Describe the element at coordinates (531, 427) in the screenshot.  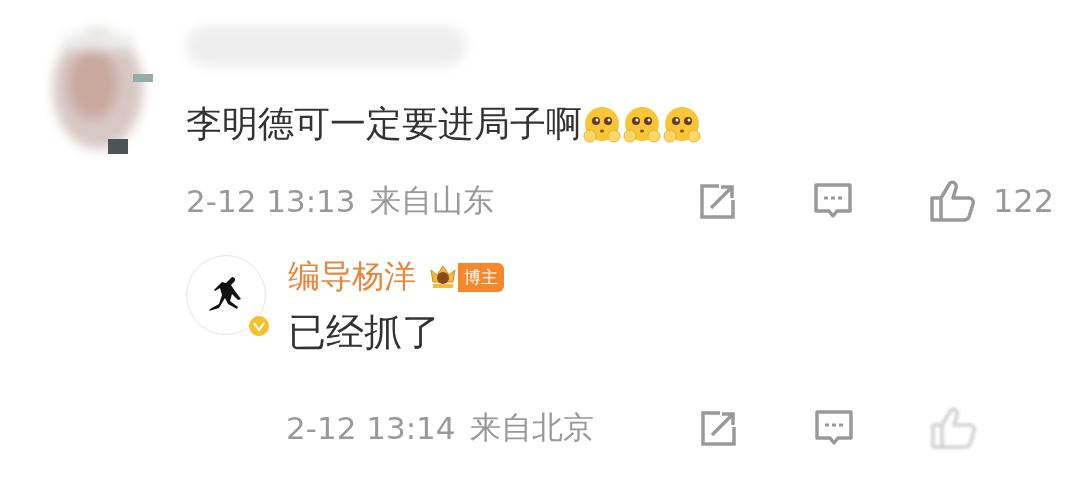
I see `comment-location: 来自北京` at that location.